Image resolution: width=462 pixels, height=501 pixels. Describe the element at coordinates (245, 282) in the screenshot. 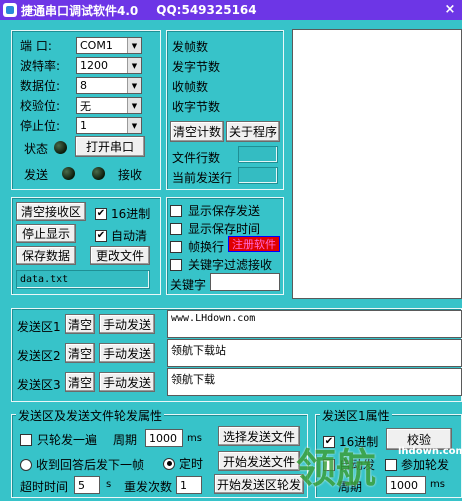

I see `keyword-input` at that location.